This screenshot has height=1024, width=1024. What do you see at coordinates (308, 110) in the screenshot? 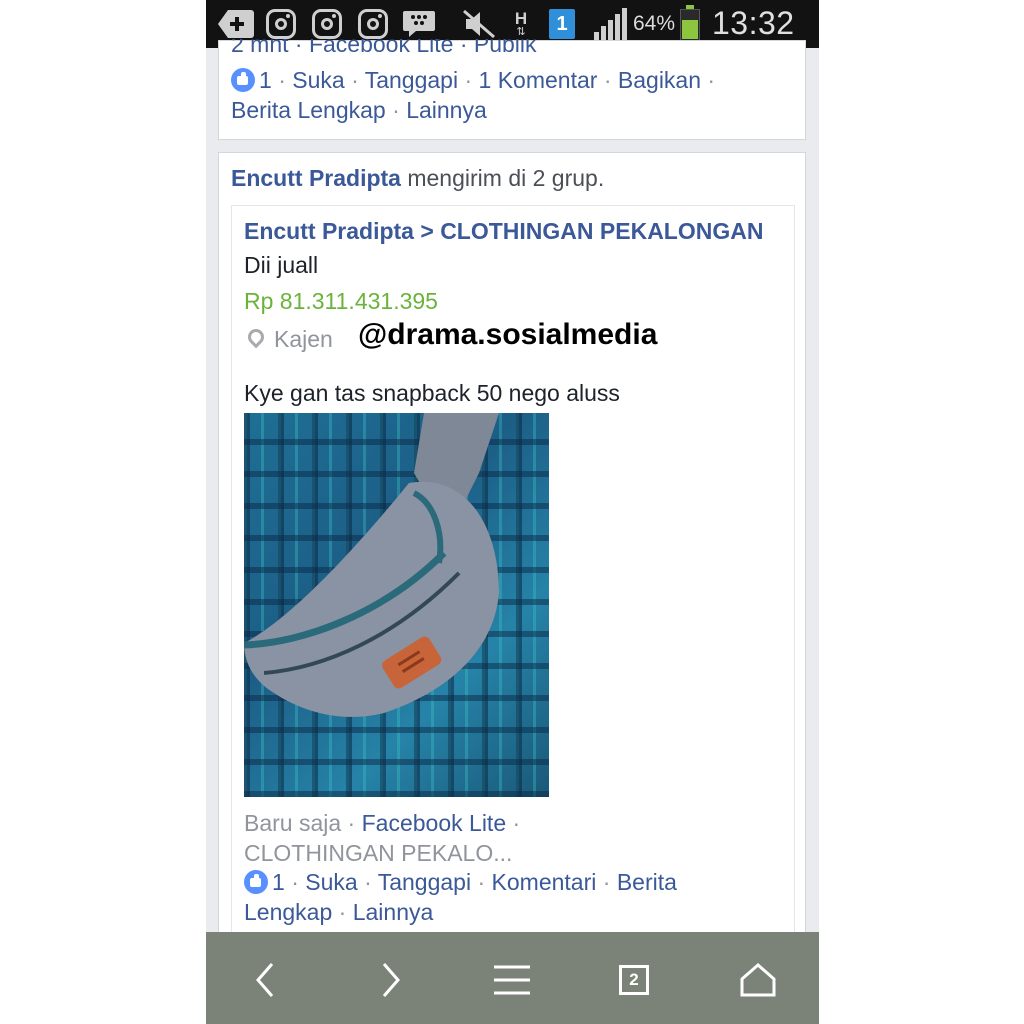
I see `full-story-link: Berita Lengkap` at bounding box center [308, 110].